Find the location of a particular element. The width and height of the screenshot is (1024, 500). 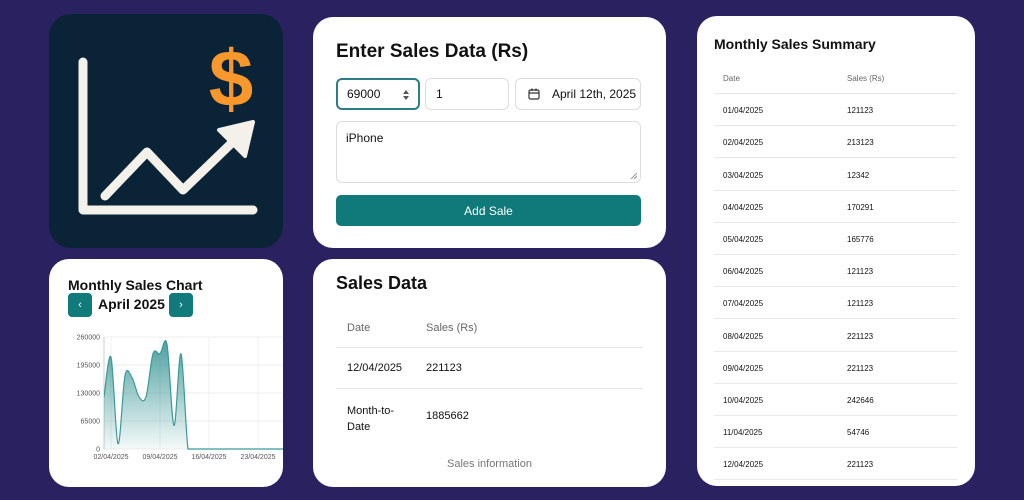

row-sales: 54746 is located at coordinates (858, 433).